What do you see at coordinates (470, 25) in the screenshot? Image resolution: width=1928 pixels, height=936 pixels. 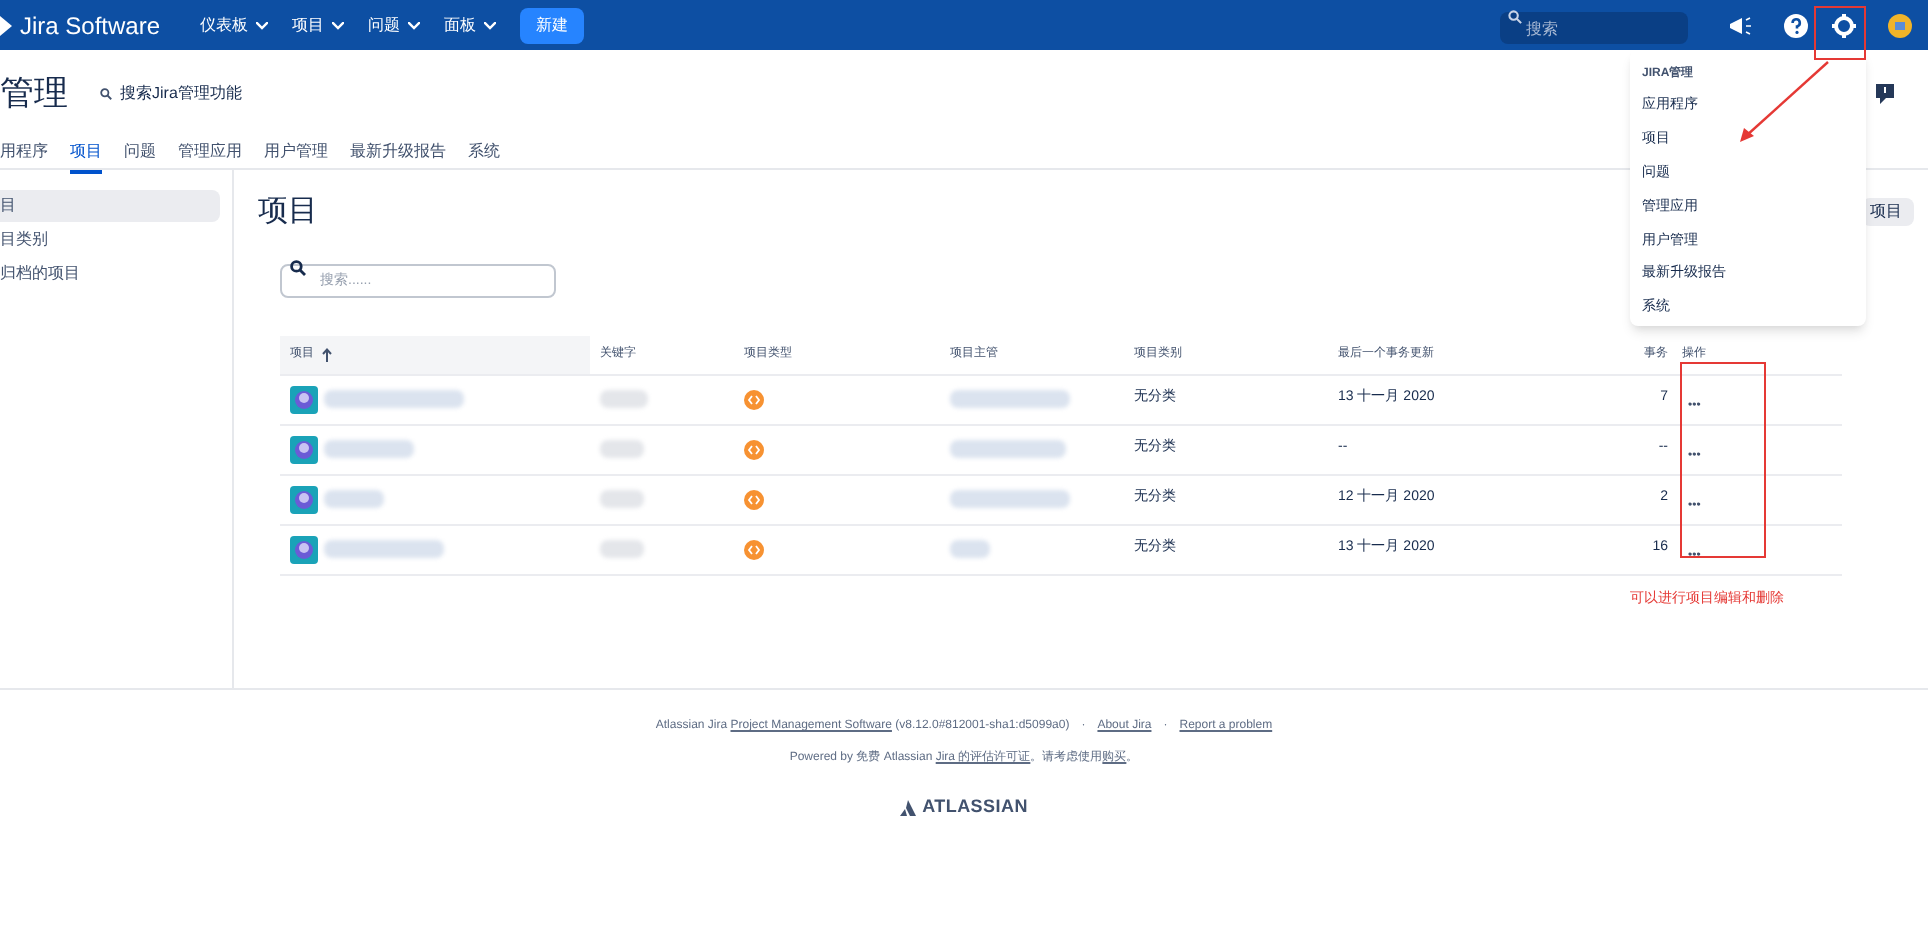 I see `nav-menu: 面板` at bounding box center [470, 25].